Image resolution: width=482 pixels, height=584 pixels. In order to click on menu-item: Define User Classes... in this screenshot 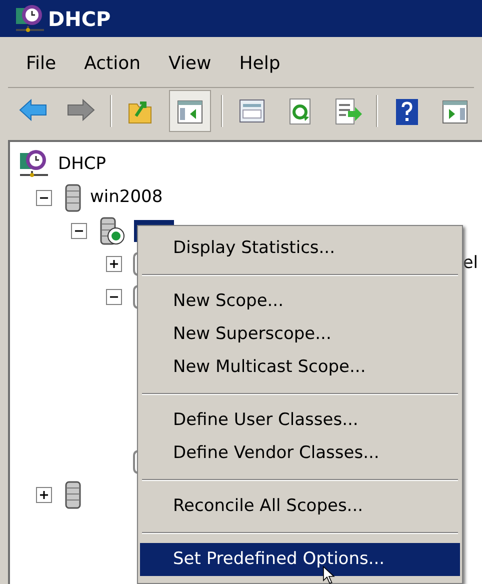, I will do `click(300, 420)`.